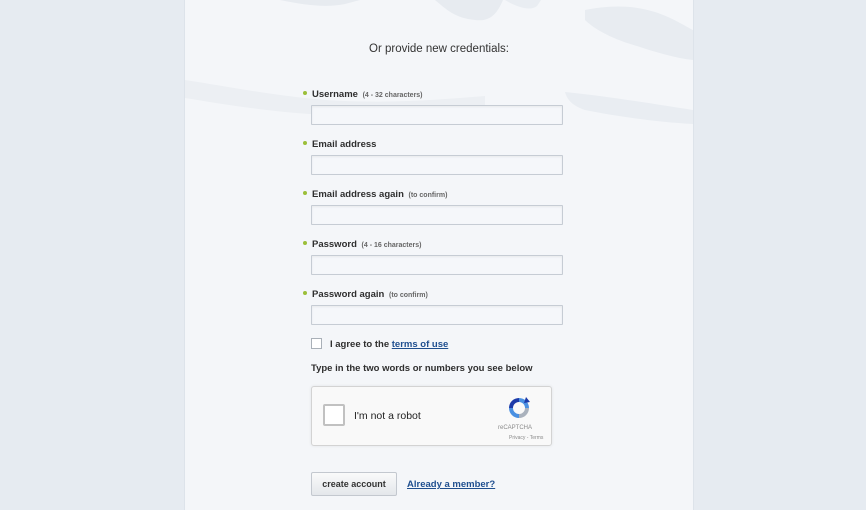  I want to click on email-label-text: Email address, so click(344, 144).